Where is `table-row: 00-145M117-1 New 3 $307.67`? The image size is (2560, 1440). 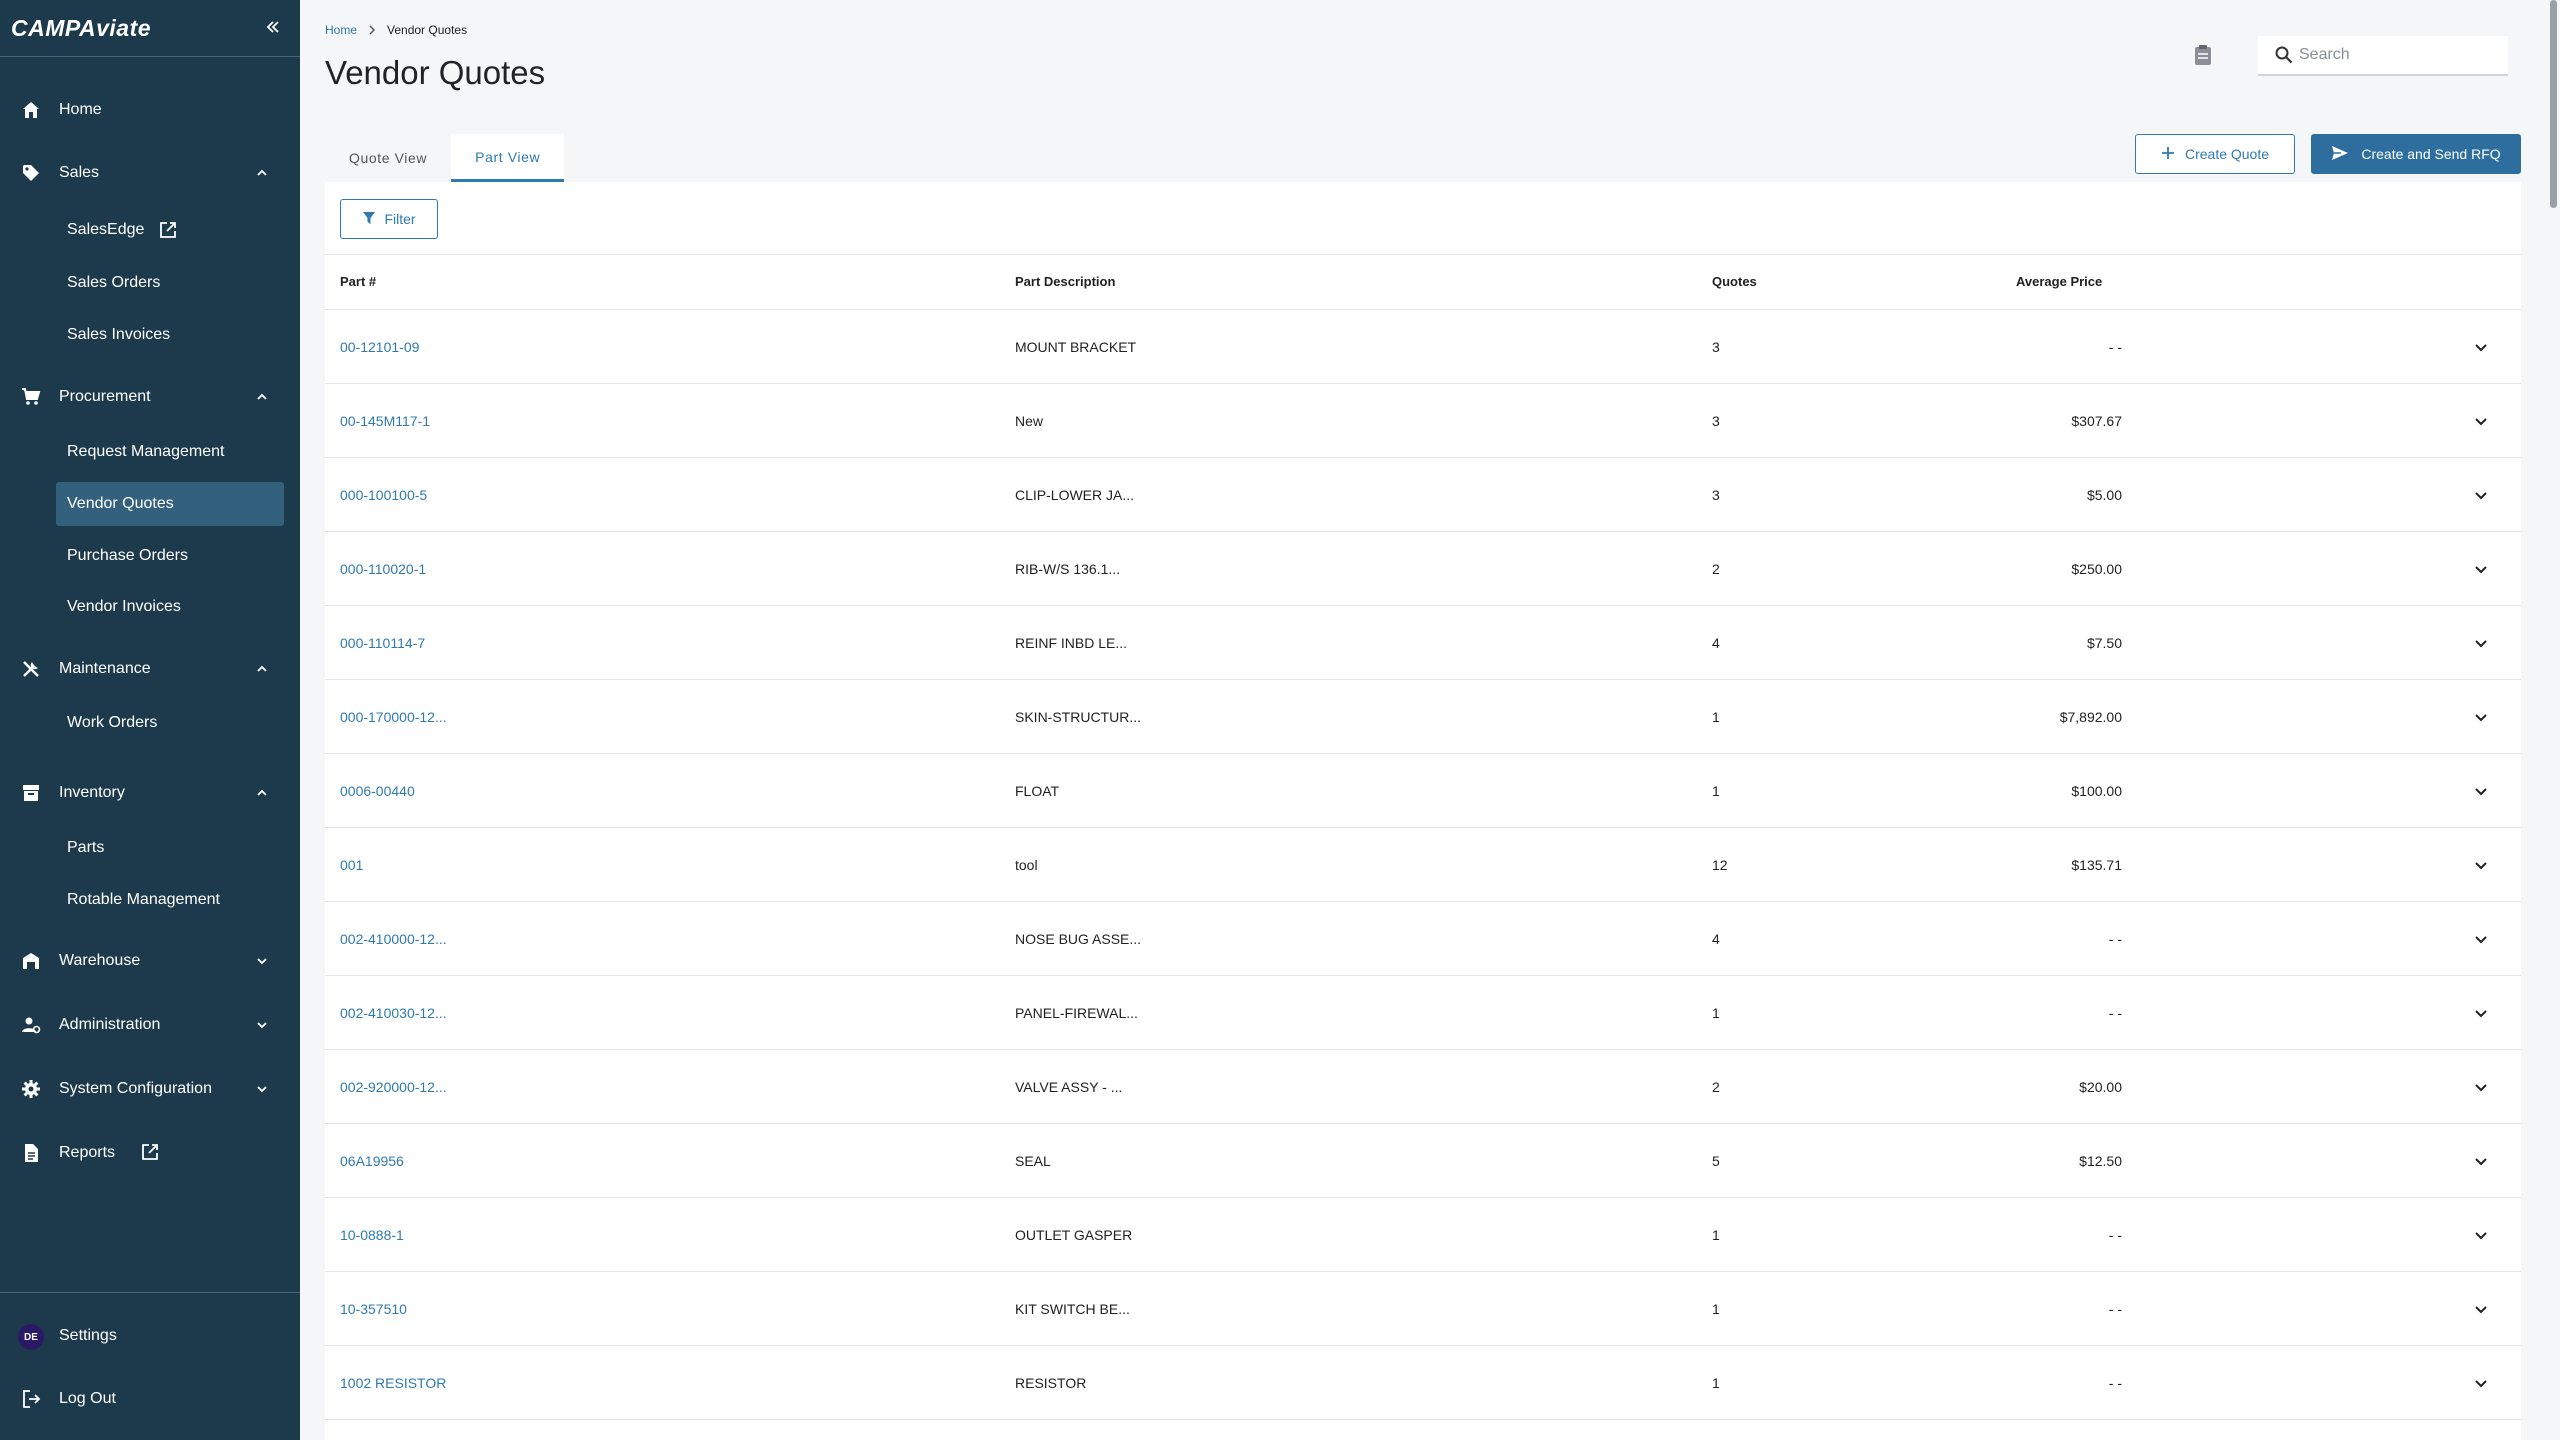
table-row: 00-145M117-1 New 3 $307.67 is located at coordinates (1423, 421).